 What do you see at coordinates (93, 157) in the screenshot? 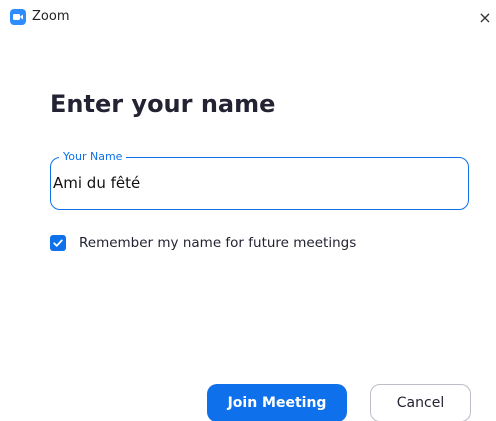
I see `your-name-label: Your Name` at bounding box center [93, 157].